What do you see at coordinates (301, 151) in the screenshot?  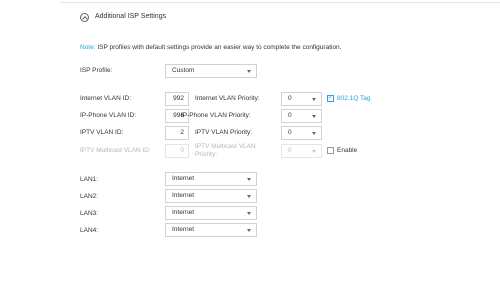 I see `iptv-multicast-vlan-priority-select: 0` at bounding box center [301, 151].